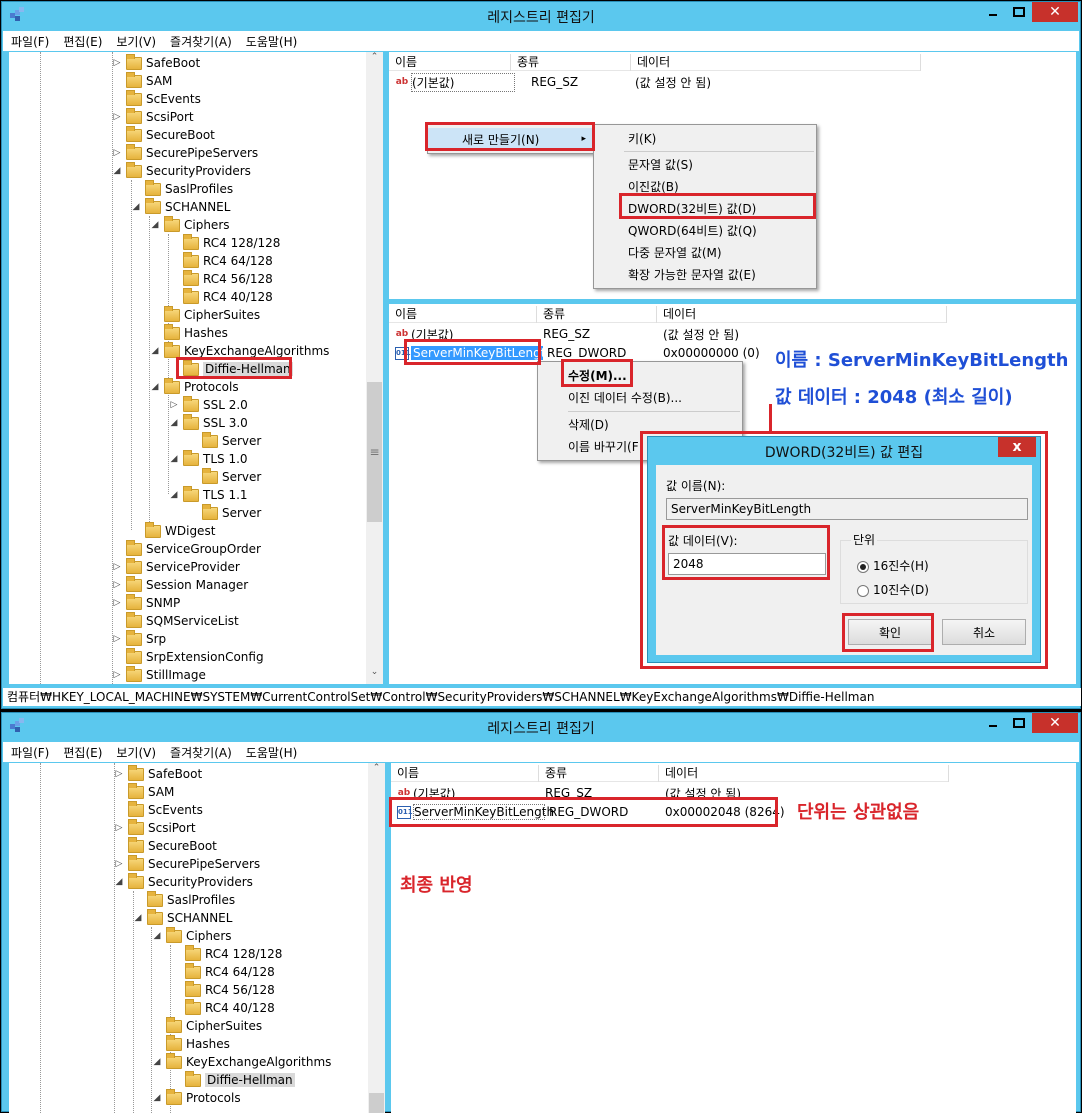  What do you see at coordinates (1017, 447) in the screenshot?
I see `dialog-close-button: x` at bounding box center [1017, 447].